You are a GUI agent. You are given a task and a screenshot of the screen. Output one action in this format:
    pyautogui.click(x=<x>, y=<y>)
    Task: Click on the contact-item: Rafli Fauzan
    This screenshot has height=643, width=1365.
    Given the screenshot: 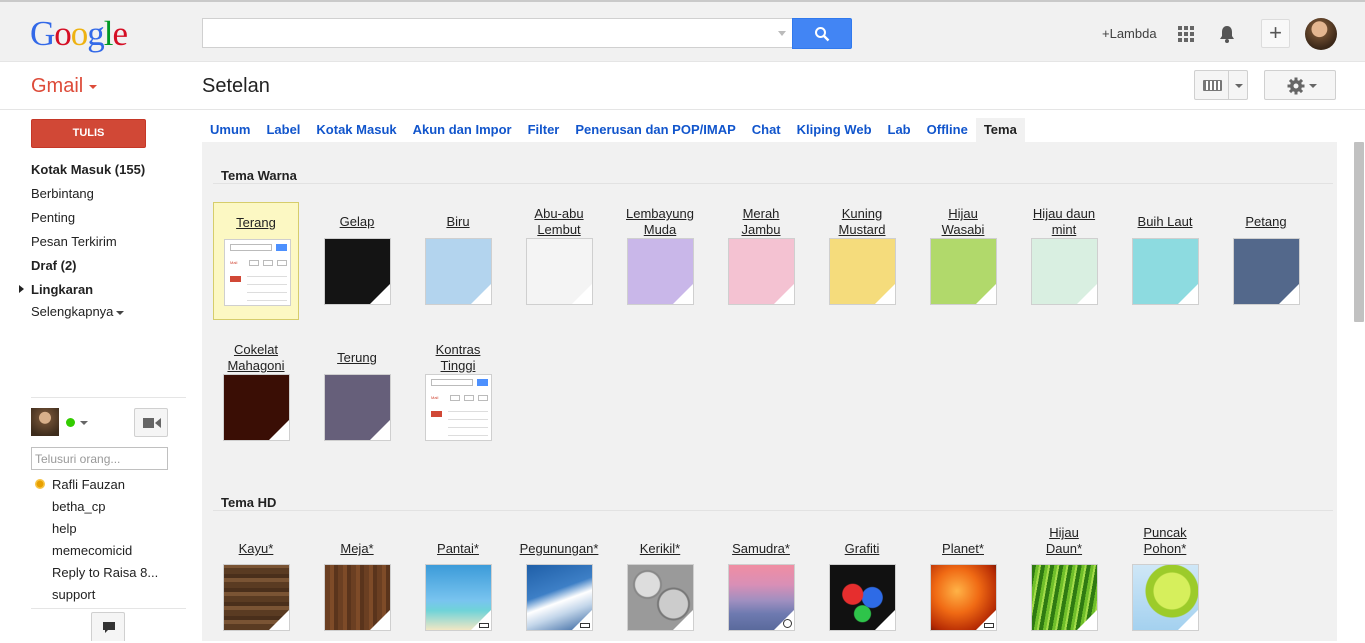 What is the action you would take?
    pyautogui.click(x=88, y=484)
    